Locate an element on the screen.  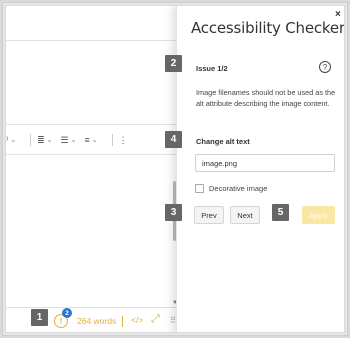
statusbar-separator is located at coordinates (122, 321).